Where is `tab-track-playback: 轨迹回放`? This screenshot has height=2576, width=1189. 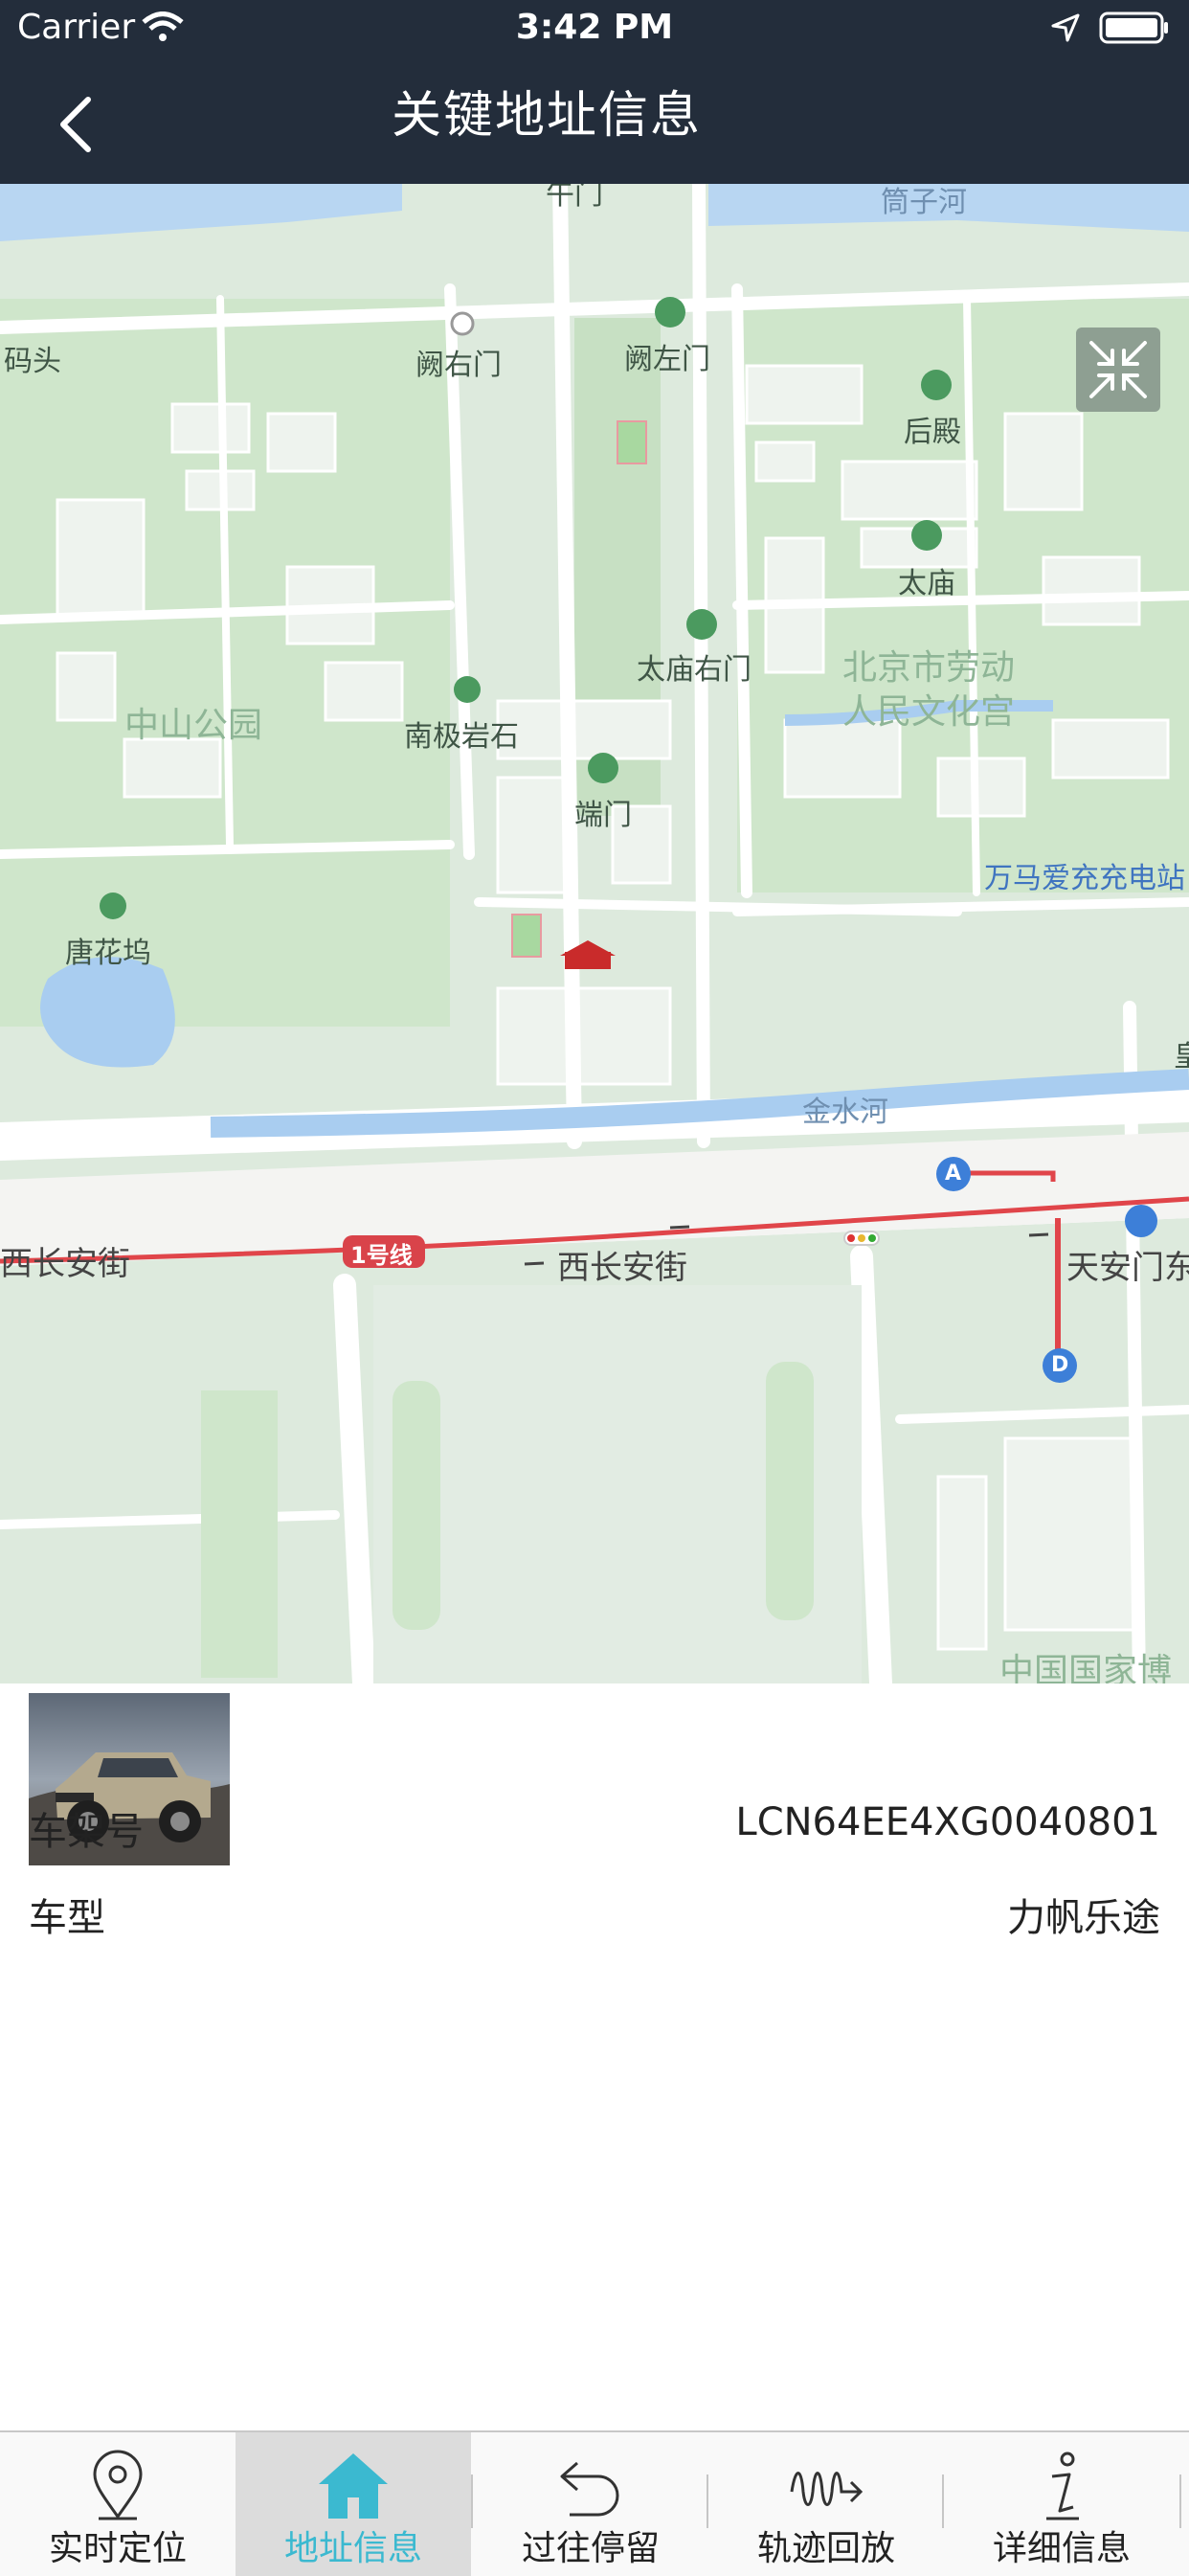 tab-track-playback: 轨迹回放 is located at coordinates (826, 2504).